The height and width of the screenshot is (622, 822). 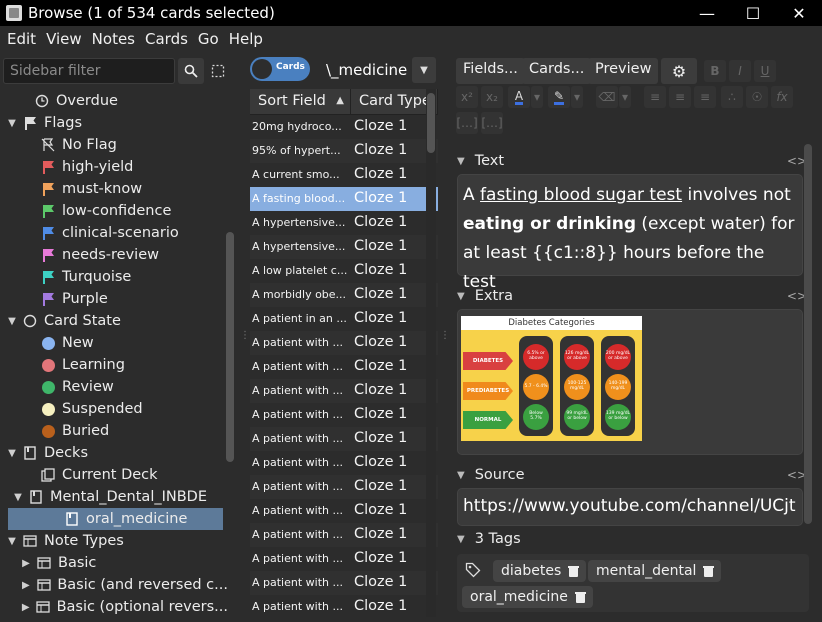 I want to click on sidebar-item-needs-review: needs-review, so click(x=114, y=255).